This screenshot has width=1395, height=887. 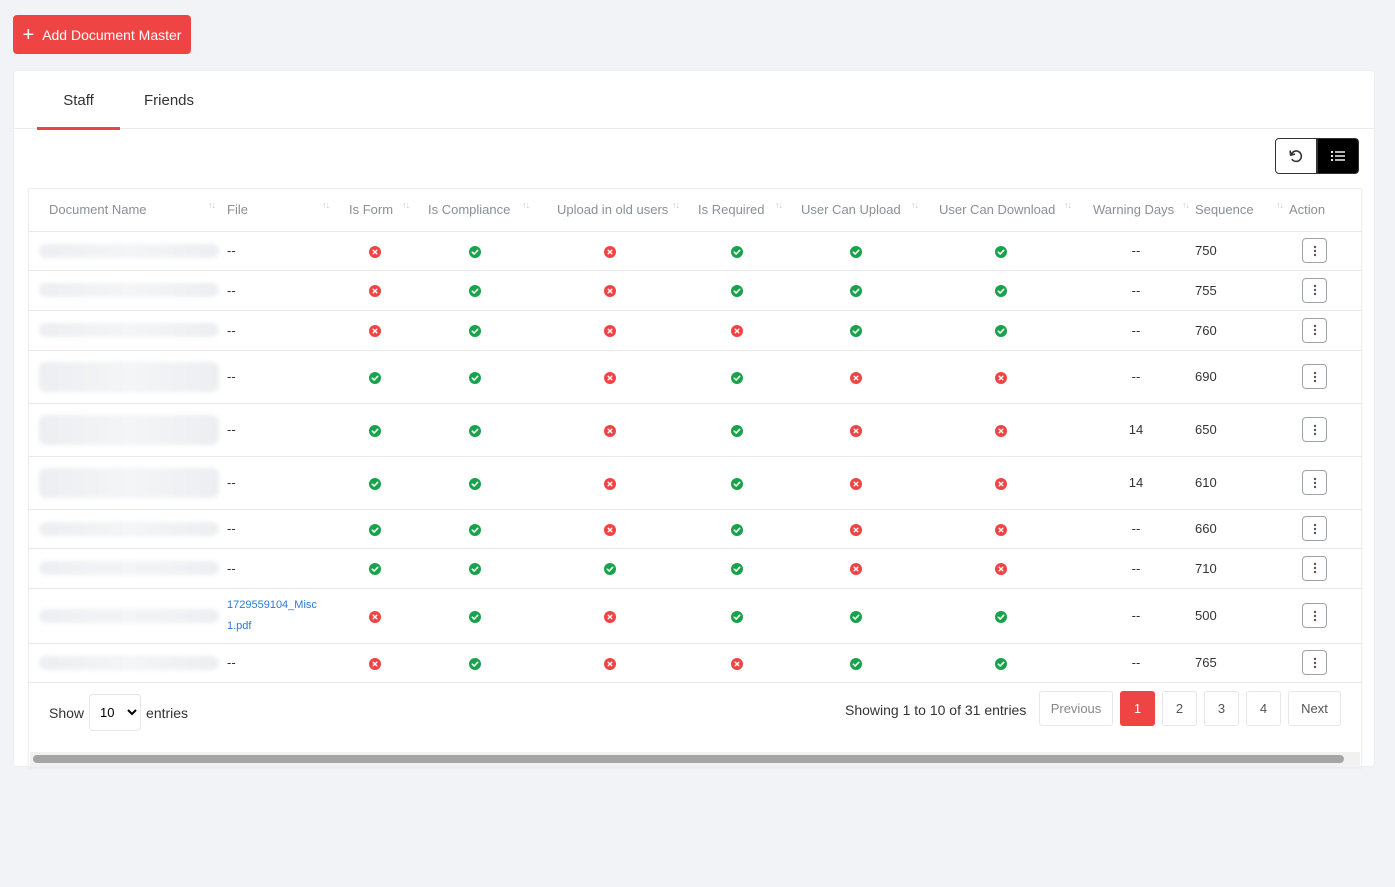 I want to click on column-header: Is Required ↑↓, so click(x=736, y=210).